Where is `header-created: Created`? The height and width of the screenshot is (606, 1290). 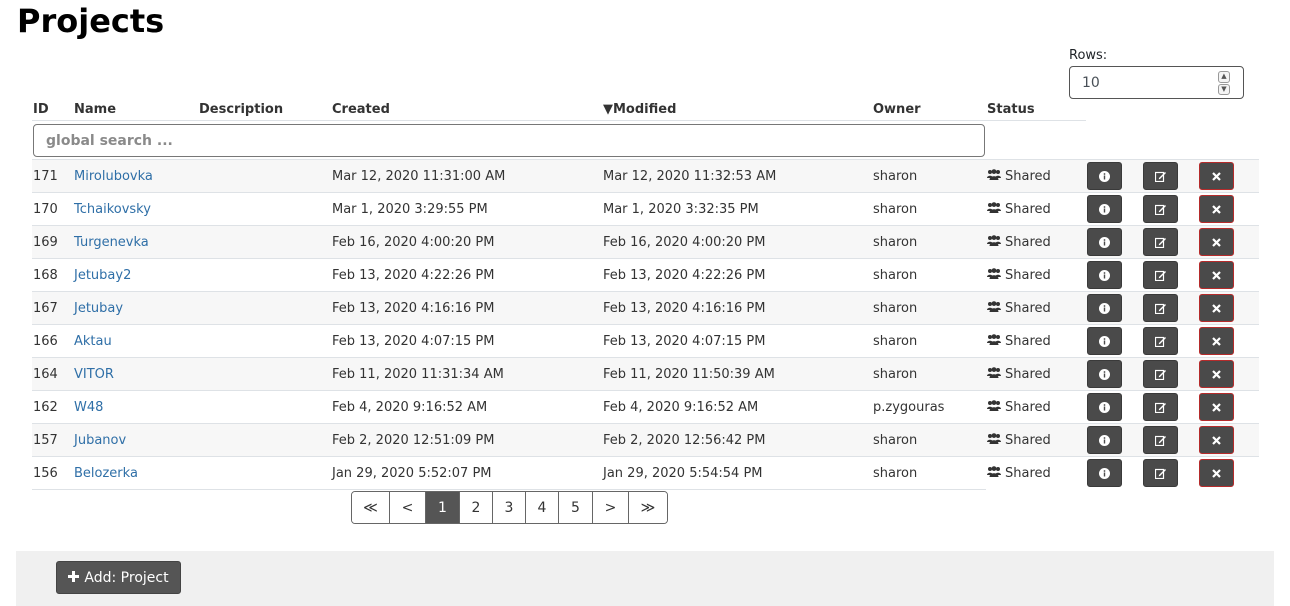 header-created: Created is located at coordinates (361, 109).